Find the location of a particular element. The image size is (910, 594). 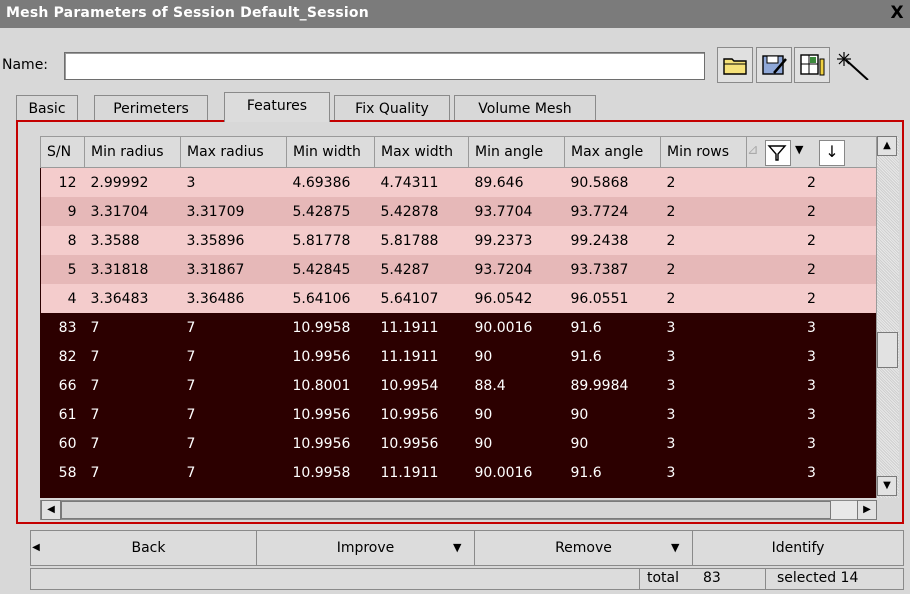

tab-basic: Basic is located at coordinates (47, 108).